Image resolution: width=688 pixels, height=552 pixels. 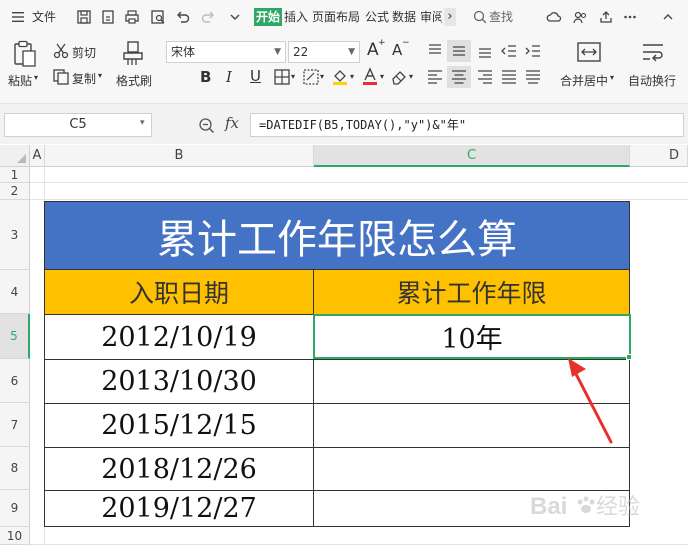 I want to click on cell-b8: 2018/12/26, so click(x=179, y=469).